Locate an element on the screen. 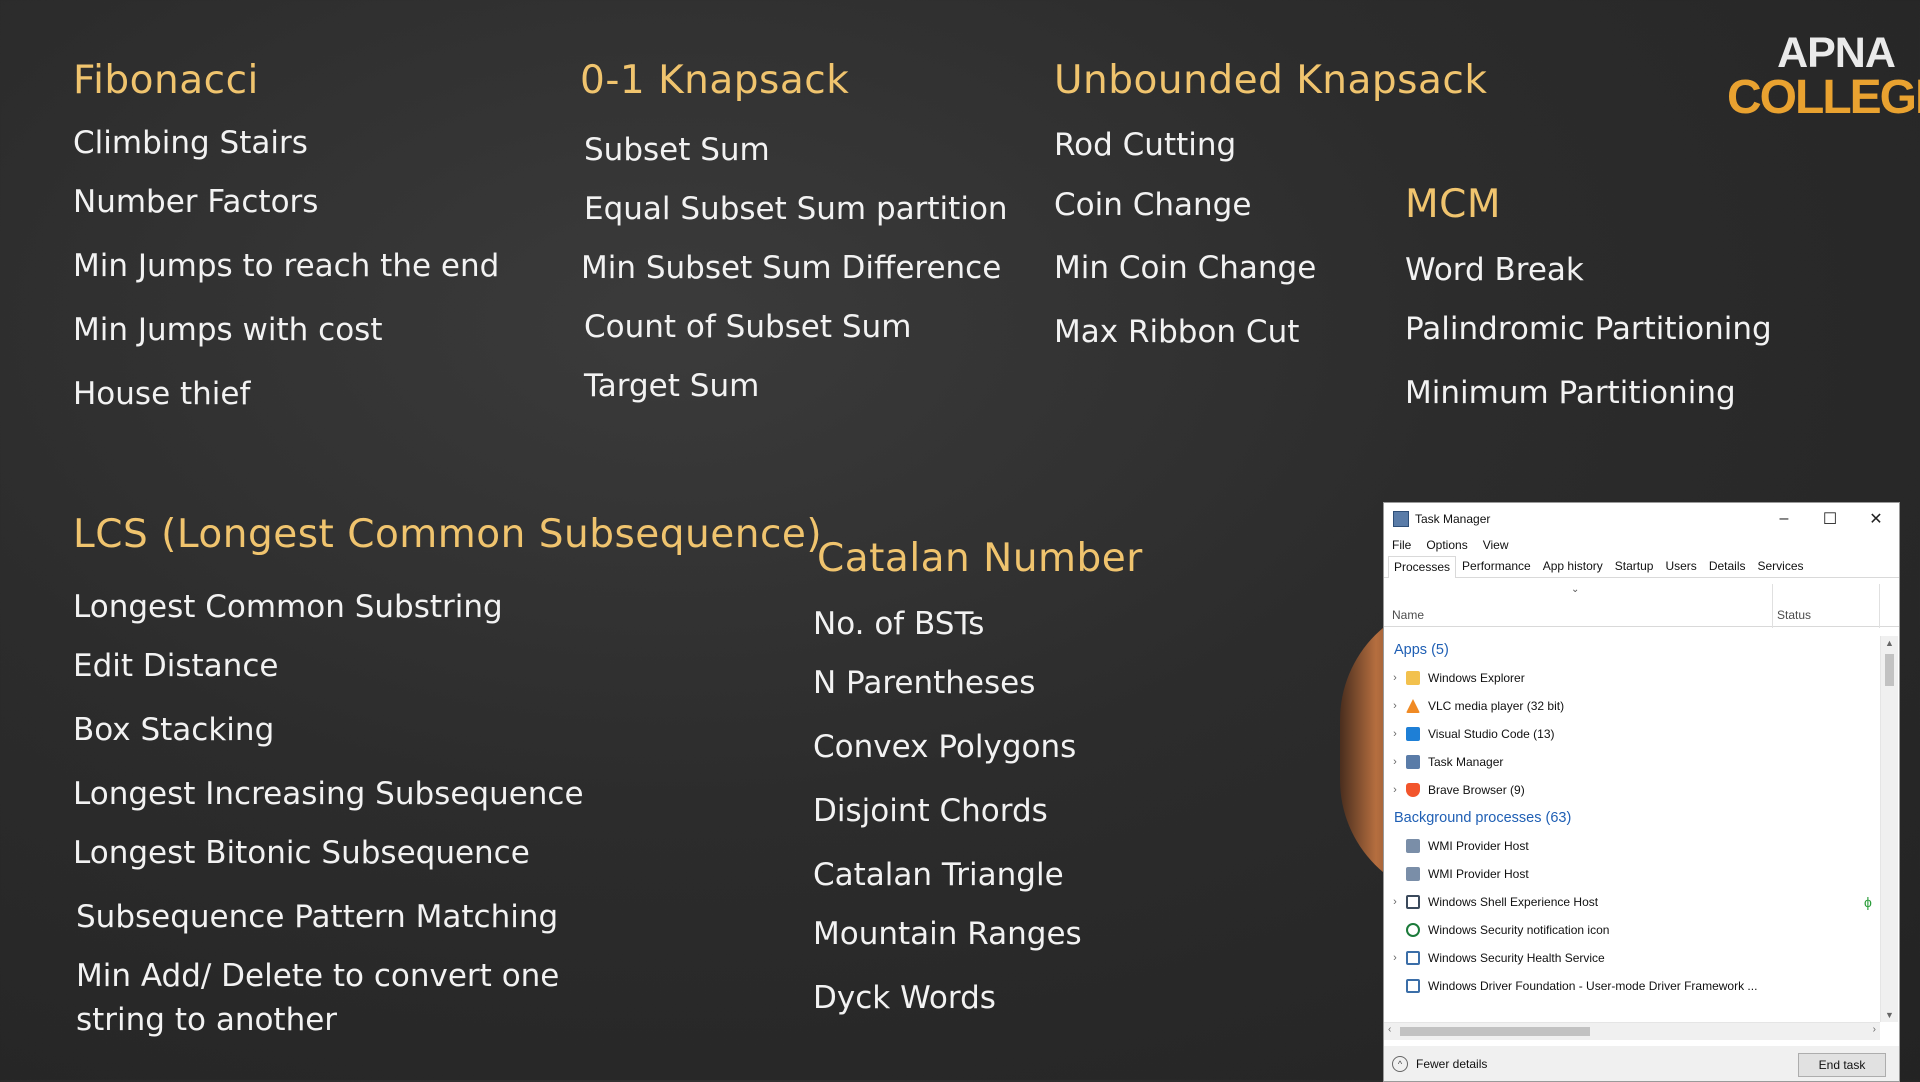  topic-item: Min Jumps to reach the end is located at coordinates (286, 266).